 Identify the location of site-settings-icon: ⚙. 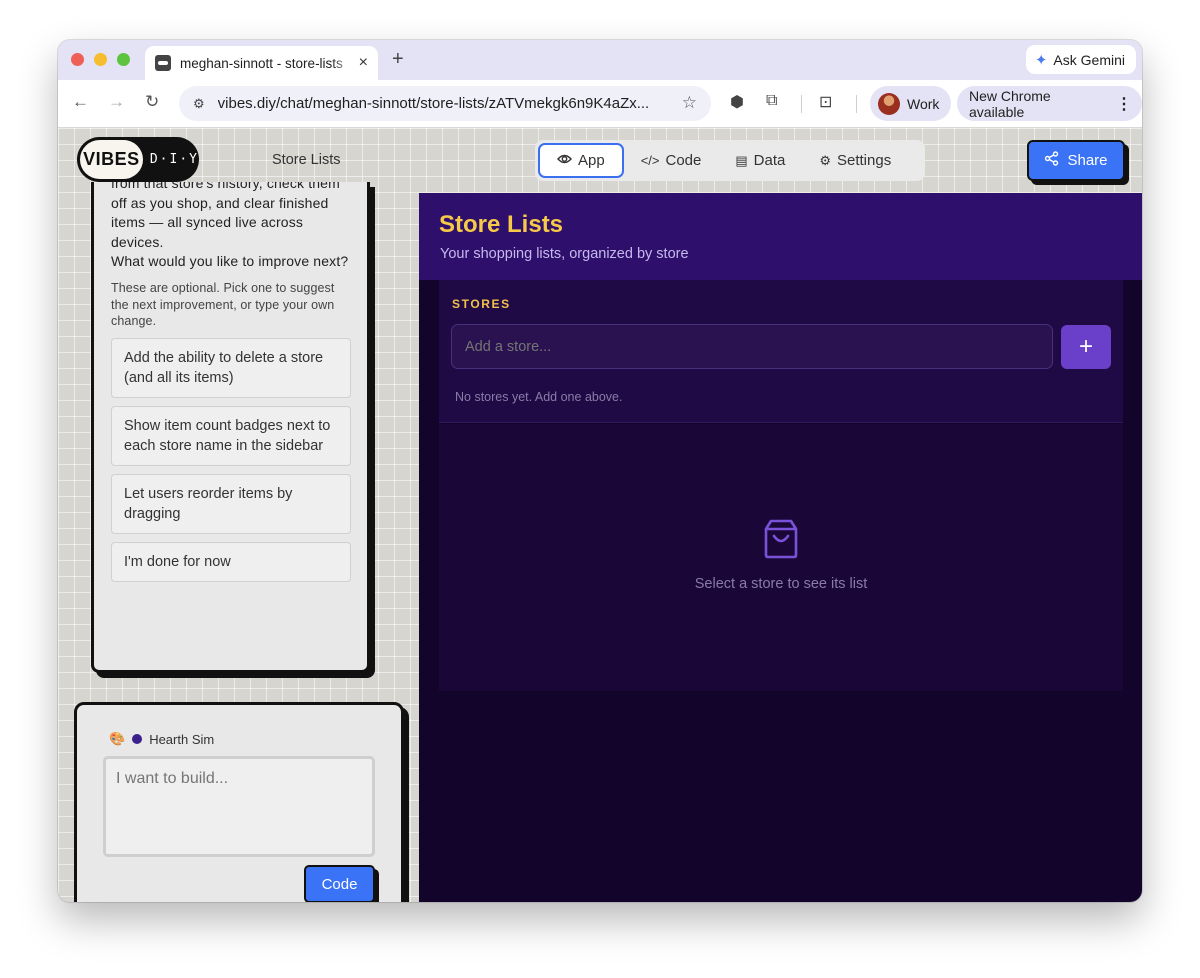
(199, 104).